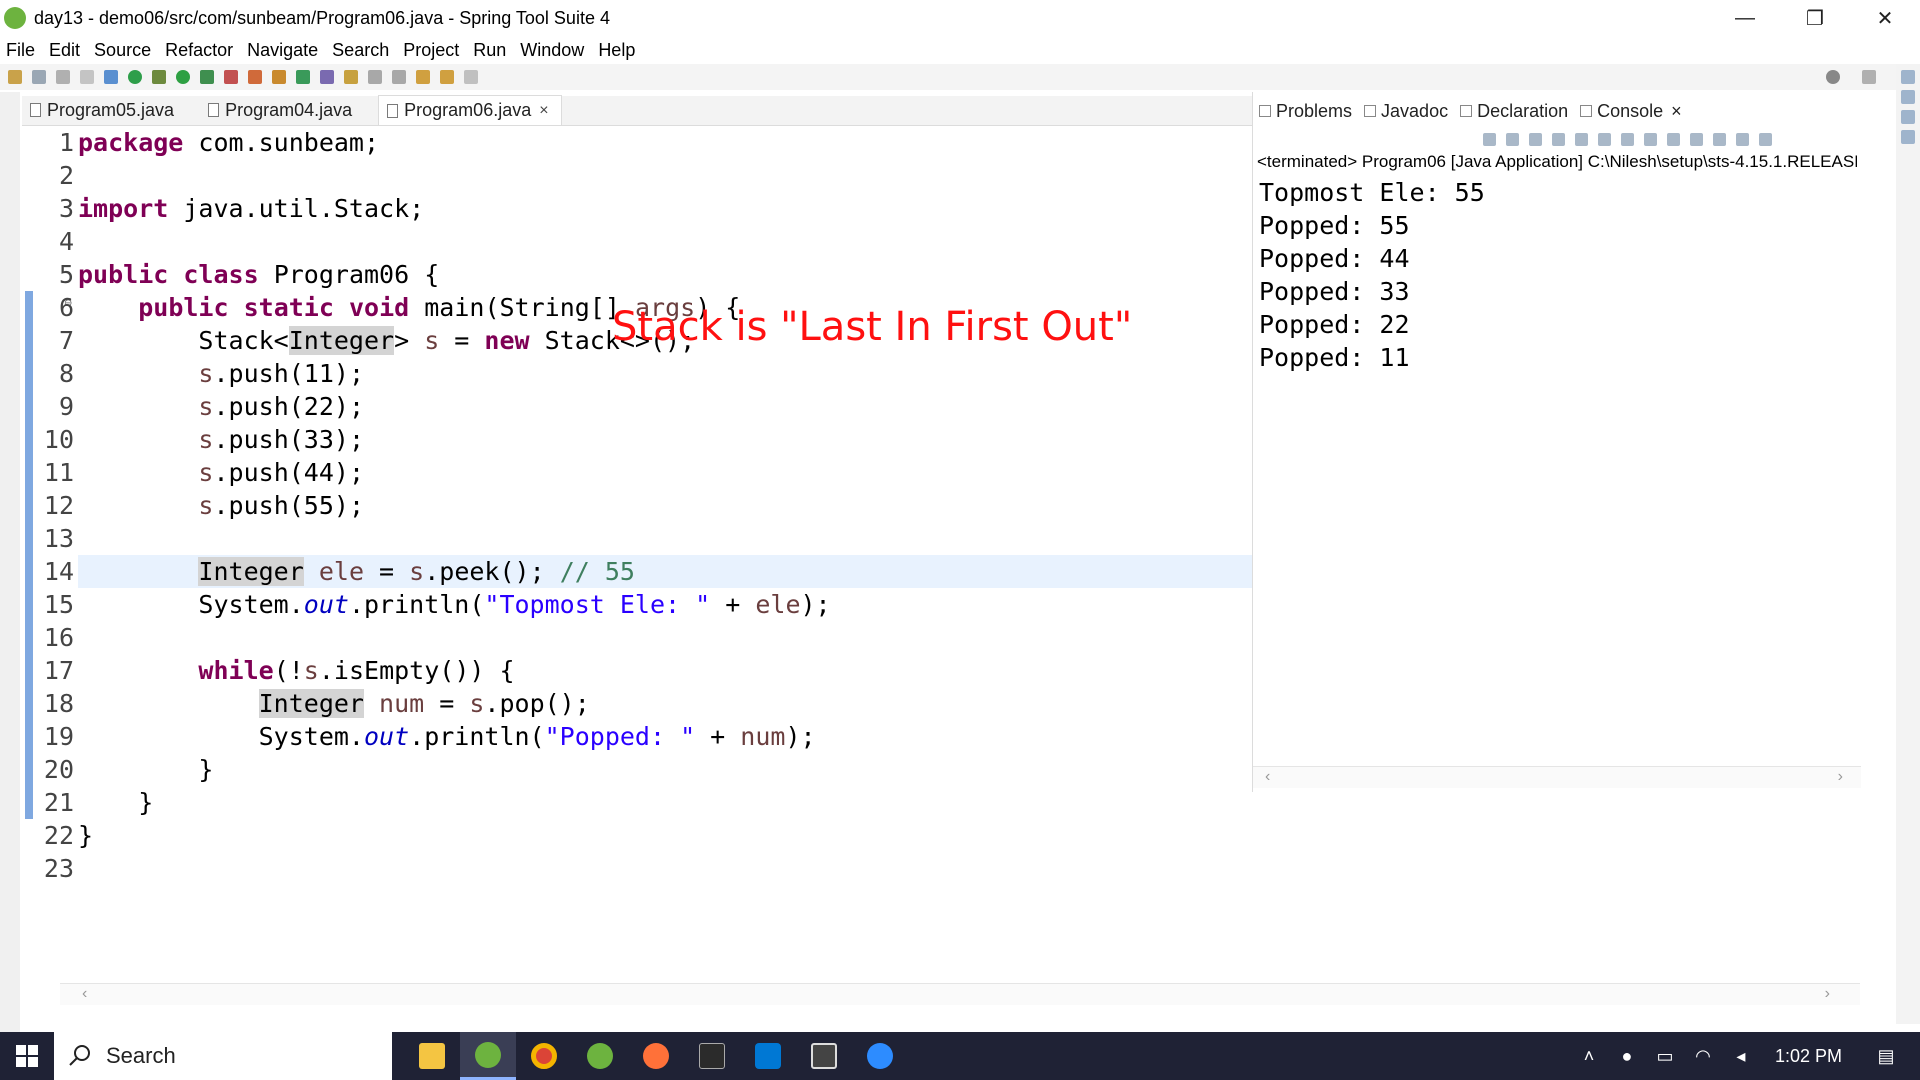  What do you see at coordinates (351, 77) in the screenshot?
I see `search-toolbar-icon` at bounding box center [351, 77].